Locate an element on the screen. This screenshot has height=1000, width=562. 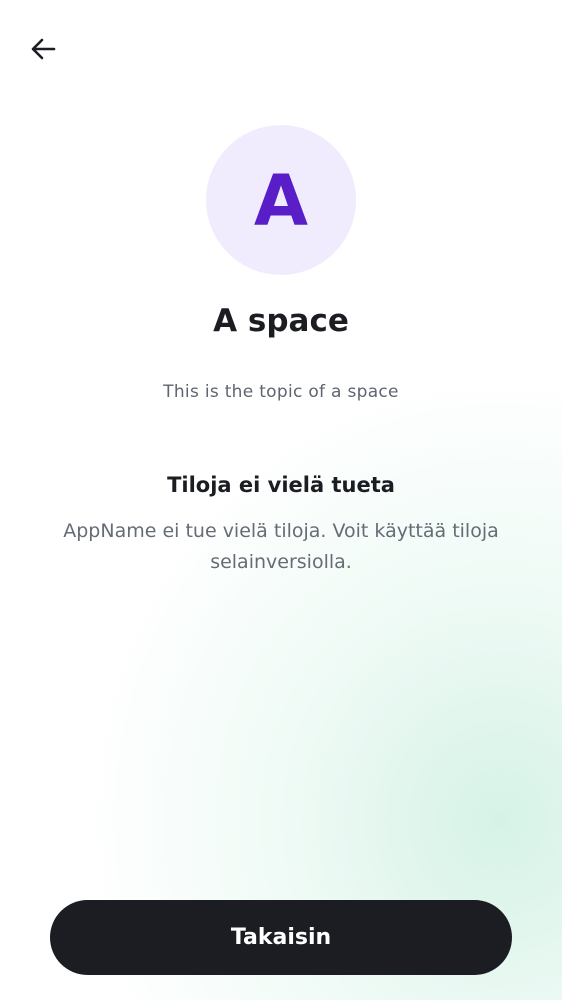
space-topic: This is the topic of a space is located at coordinates (281, 392).